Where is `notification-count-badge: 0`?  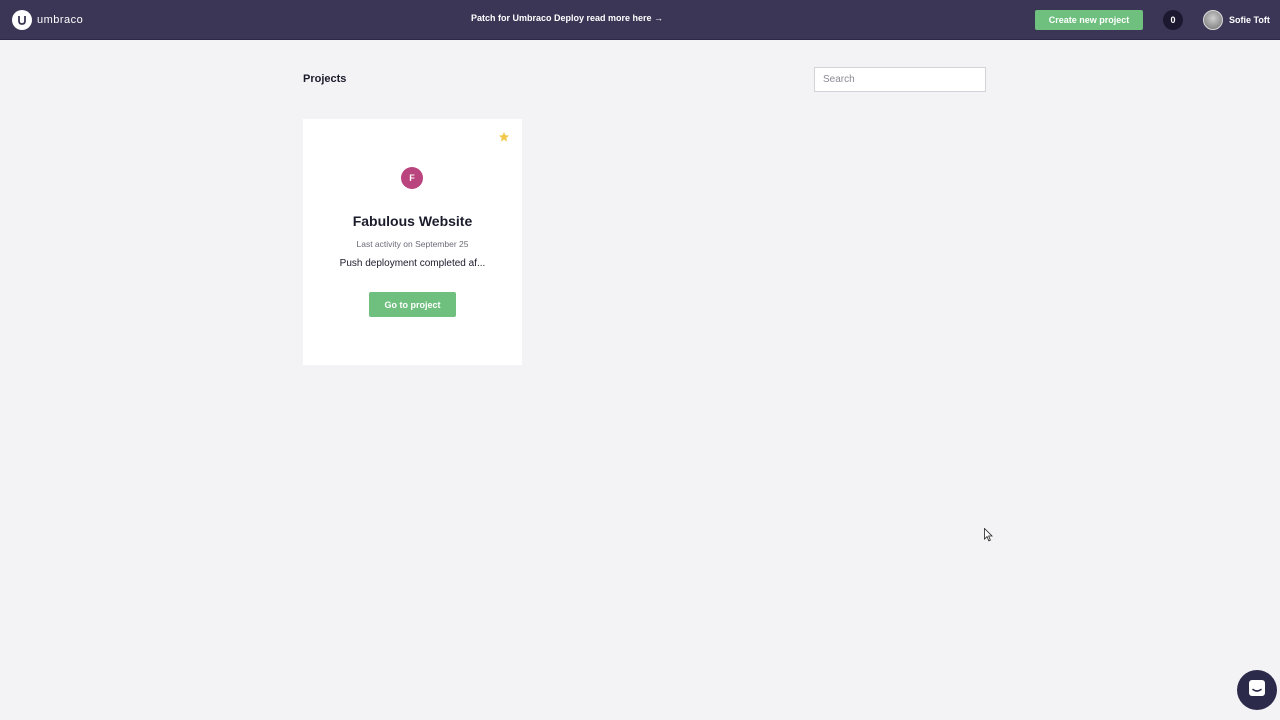 notification-count-badge: 0 is located at coordinates (1173, 20).